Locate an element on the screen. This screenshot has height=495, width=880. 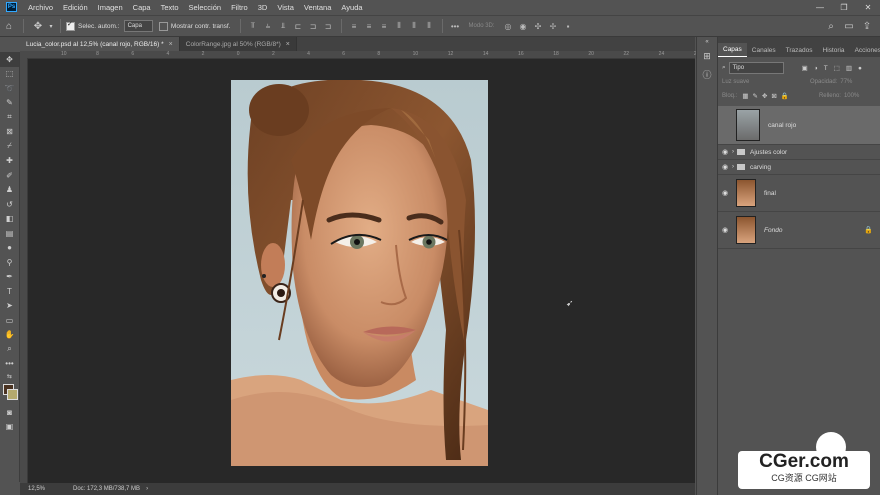
type-tool-icon: T is located at coordinates (9, 291).